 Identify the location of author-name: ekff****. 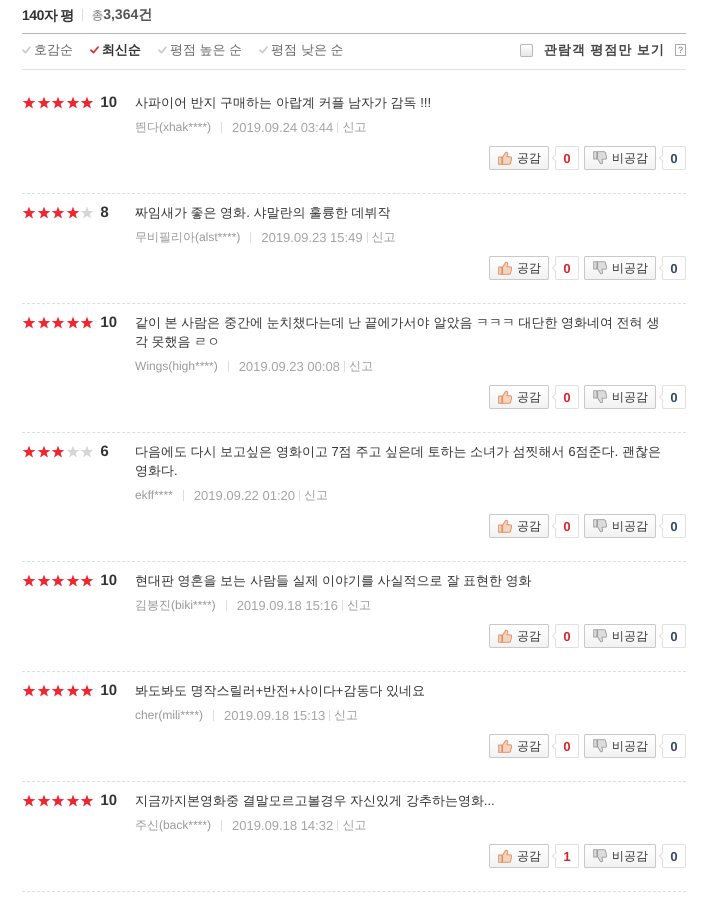
(154, 495).